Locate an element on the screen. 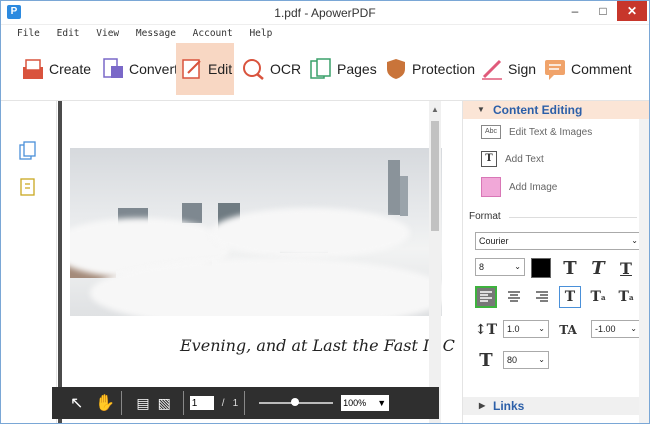 The width and height of the screenshot is (650, 424). align-right-icon is located at coordinates (542, 297).